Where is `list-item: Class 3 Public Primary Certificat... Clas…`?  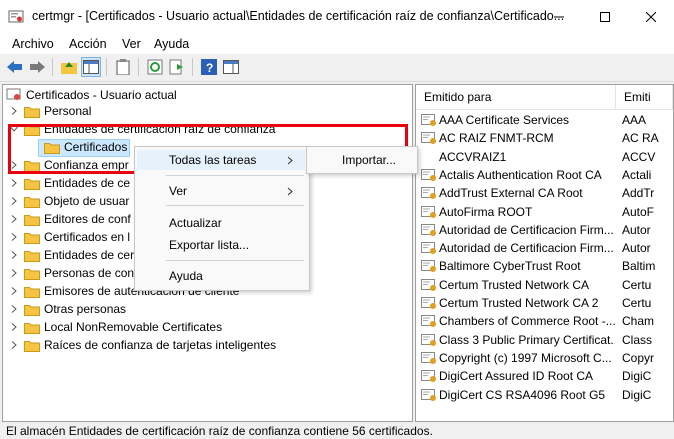 list-item: Class 3 Public Primary Certificat... Clas… is located at coordinates (544, 340).